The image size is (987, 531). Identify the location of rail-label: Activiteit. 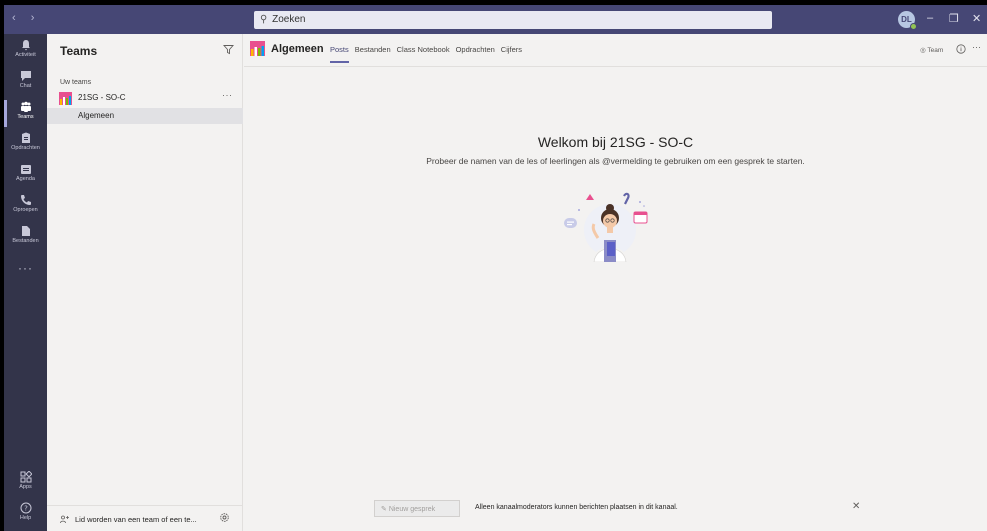
(25, 55).